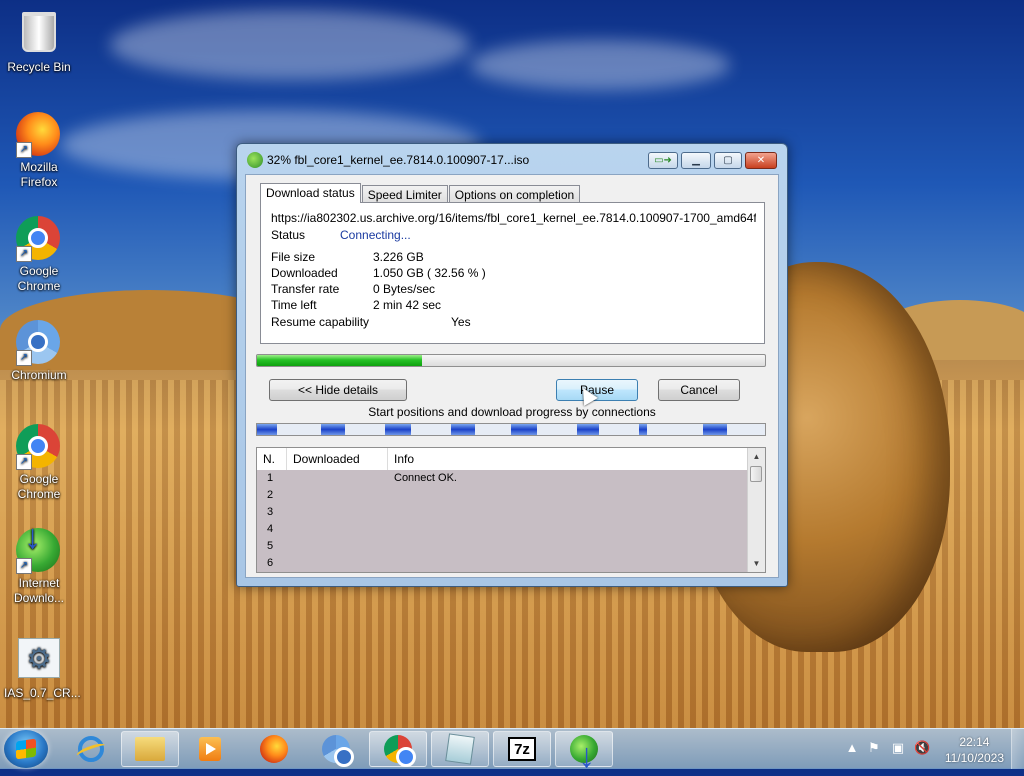  Describe the element at coordinates (974, 758) in the screenshot. I see `clock-date: 11/10/2023` at that location.